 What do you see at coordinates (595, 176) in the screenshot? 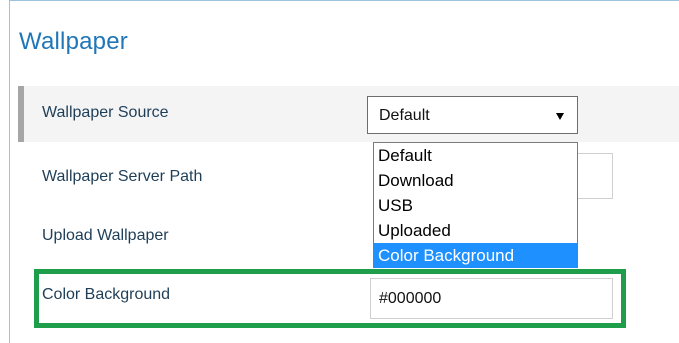
I see `server-path-input` at bounding box center [595, 176].